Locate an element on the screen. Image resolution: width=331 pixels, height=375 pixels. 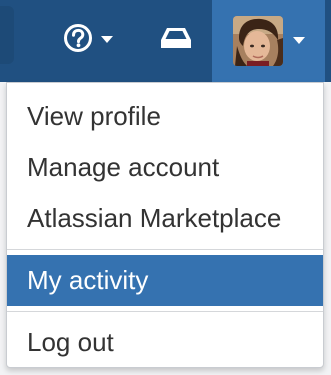
help-menu-button is located at coordinates (88, 40).